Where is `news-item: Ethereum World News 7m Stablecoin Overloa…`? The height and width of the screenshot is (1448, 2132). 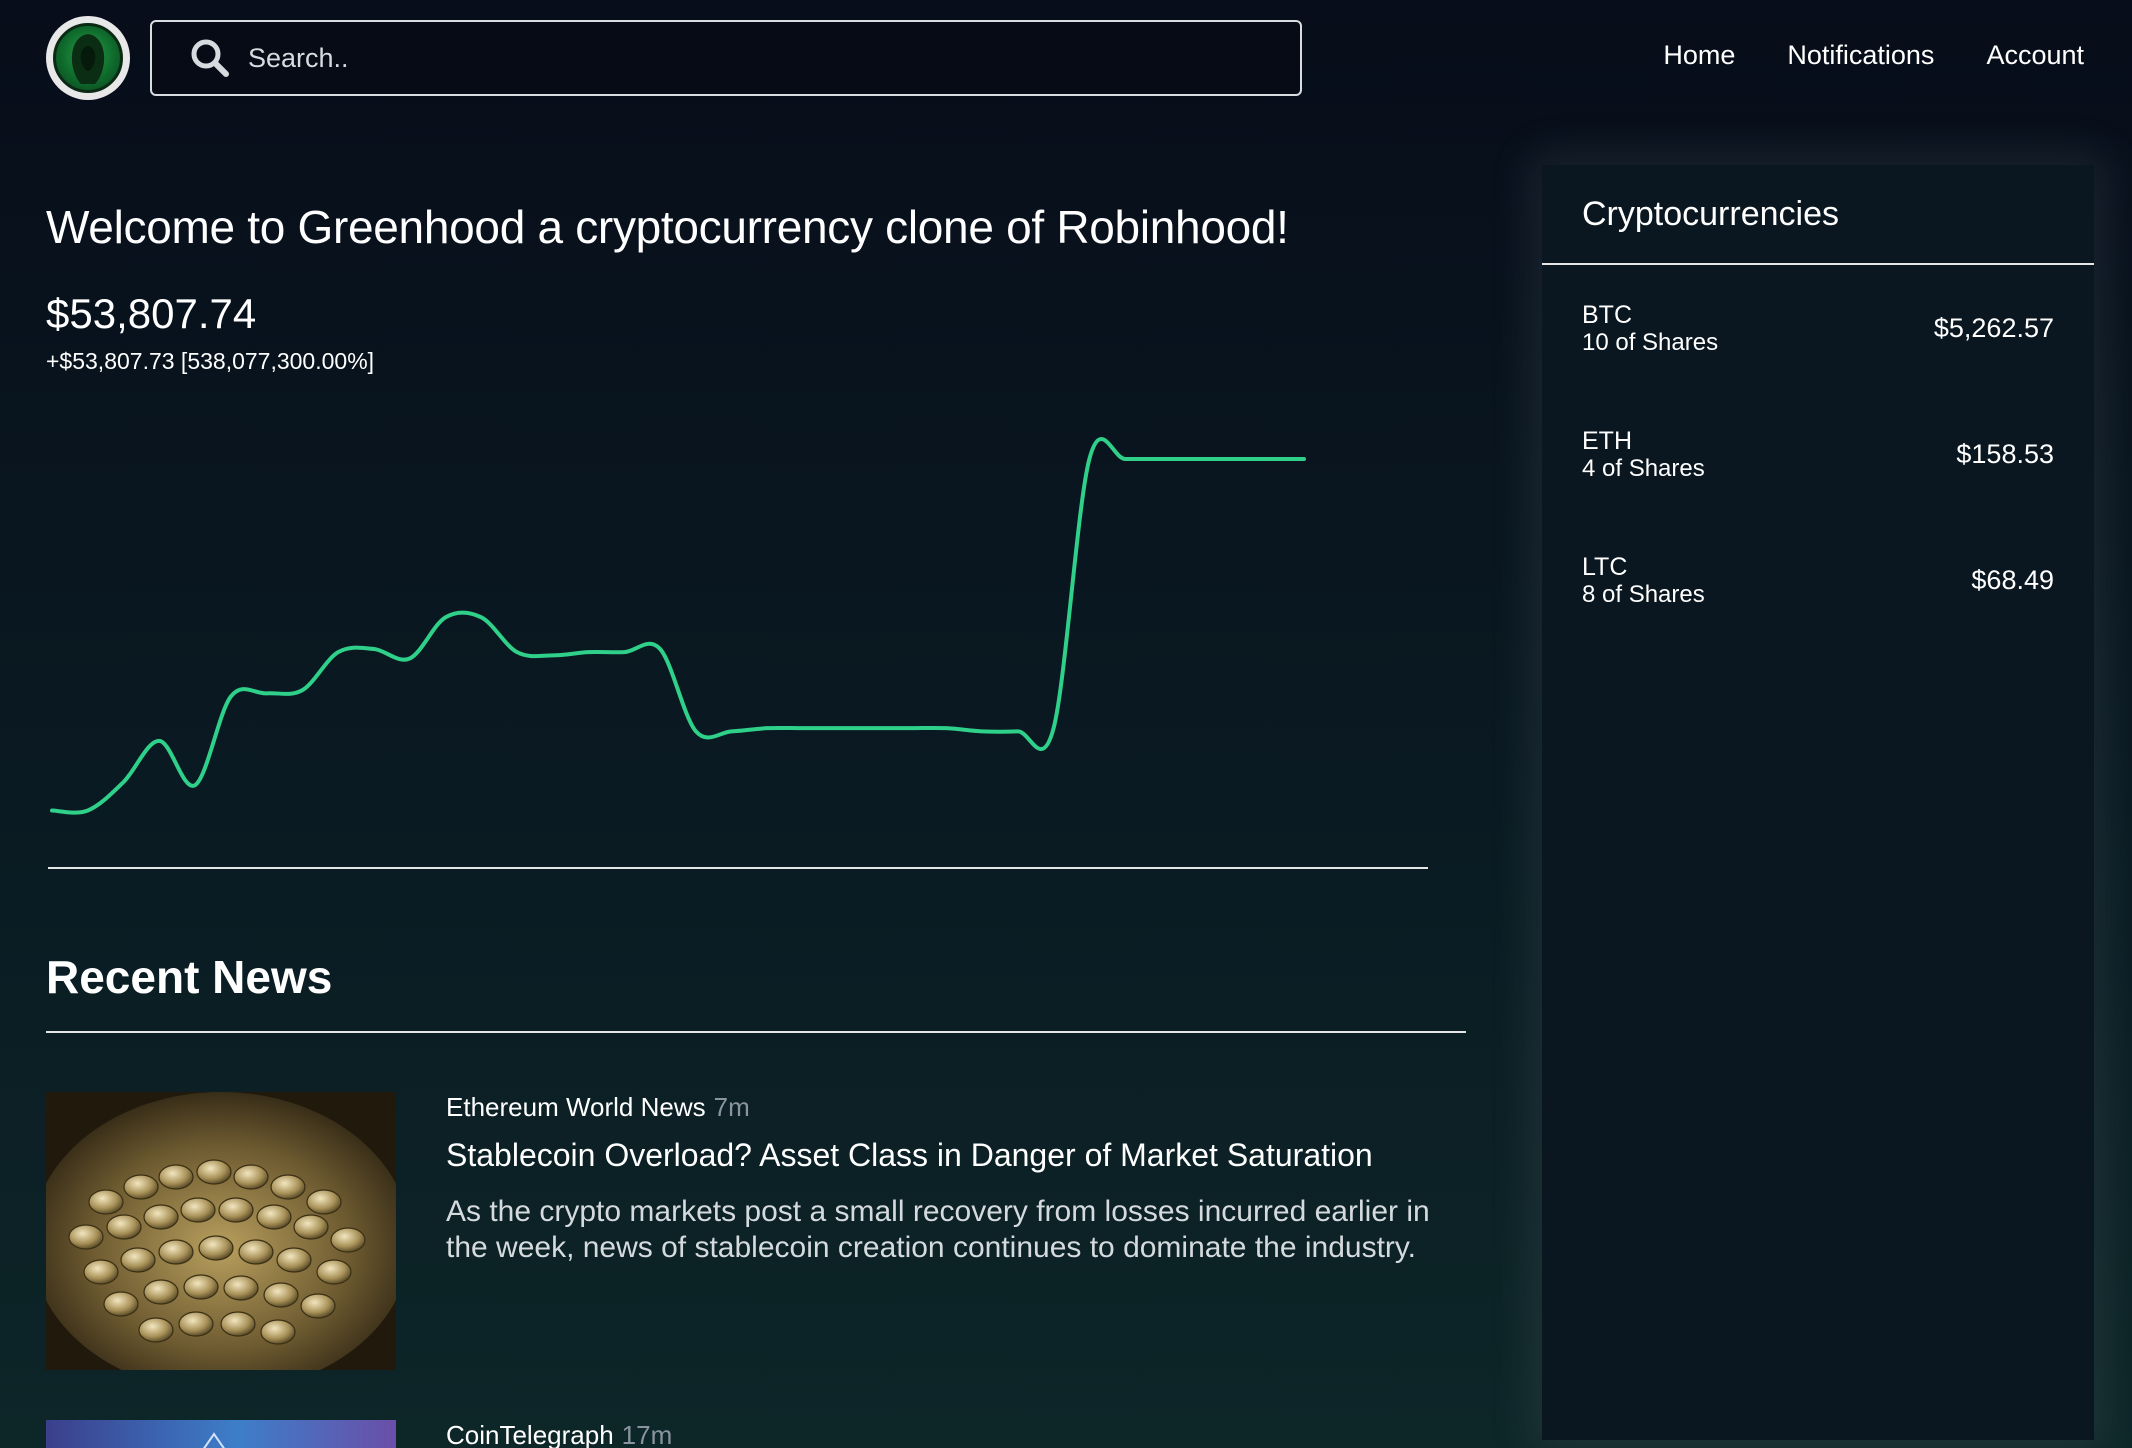
news-item: Ethereum World News 7m Stablecoin Overloa… is located at coordinates (746, 1232).